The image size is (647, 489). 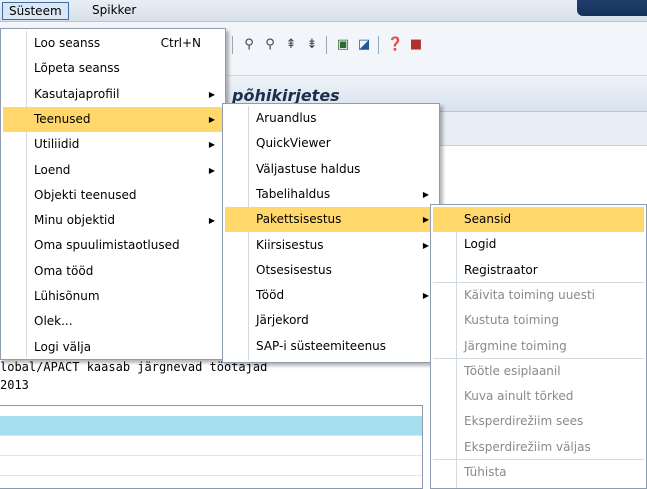 What do you see at coordinates (529, 294) in the screenshot?
I see `menu-item-label: Käivita toiming uuesti` at bounding box center [529, 294].